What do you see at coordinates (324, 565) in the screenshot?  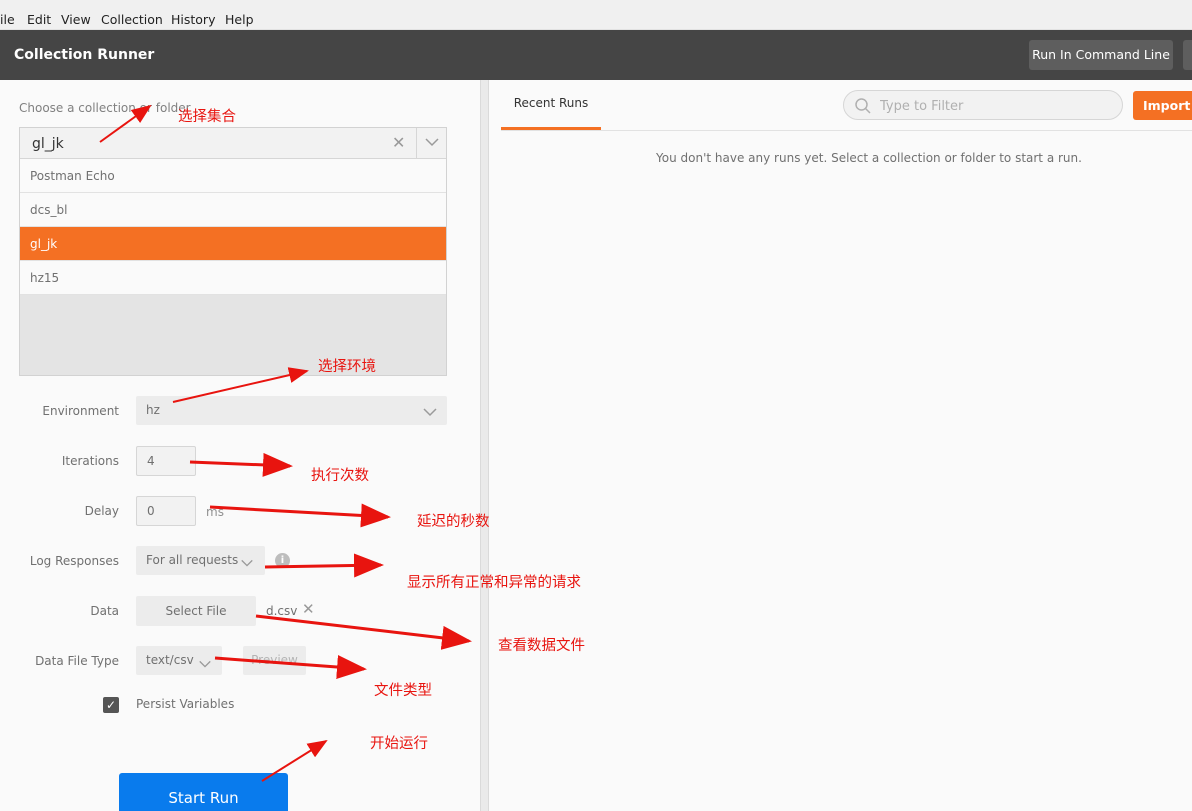 I see `arrow-log-responses` at bounding box center [324, 565].